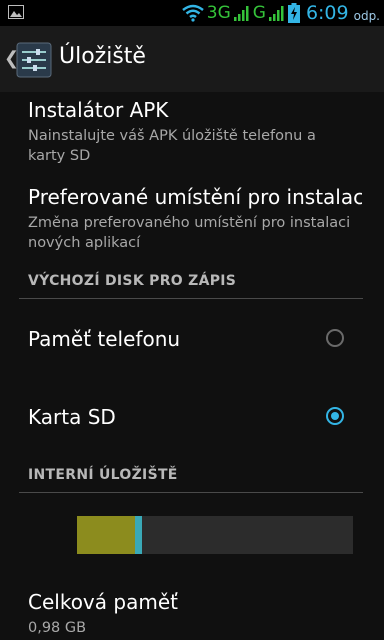 The image size is (384, 640). I want to click on radio-button-checked, so click(335, 416).